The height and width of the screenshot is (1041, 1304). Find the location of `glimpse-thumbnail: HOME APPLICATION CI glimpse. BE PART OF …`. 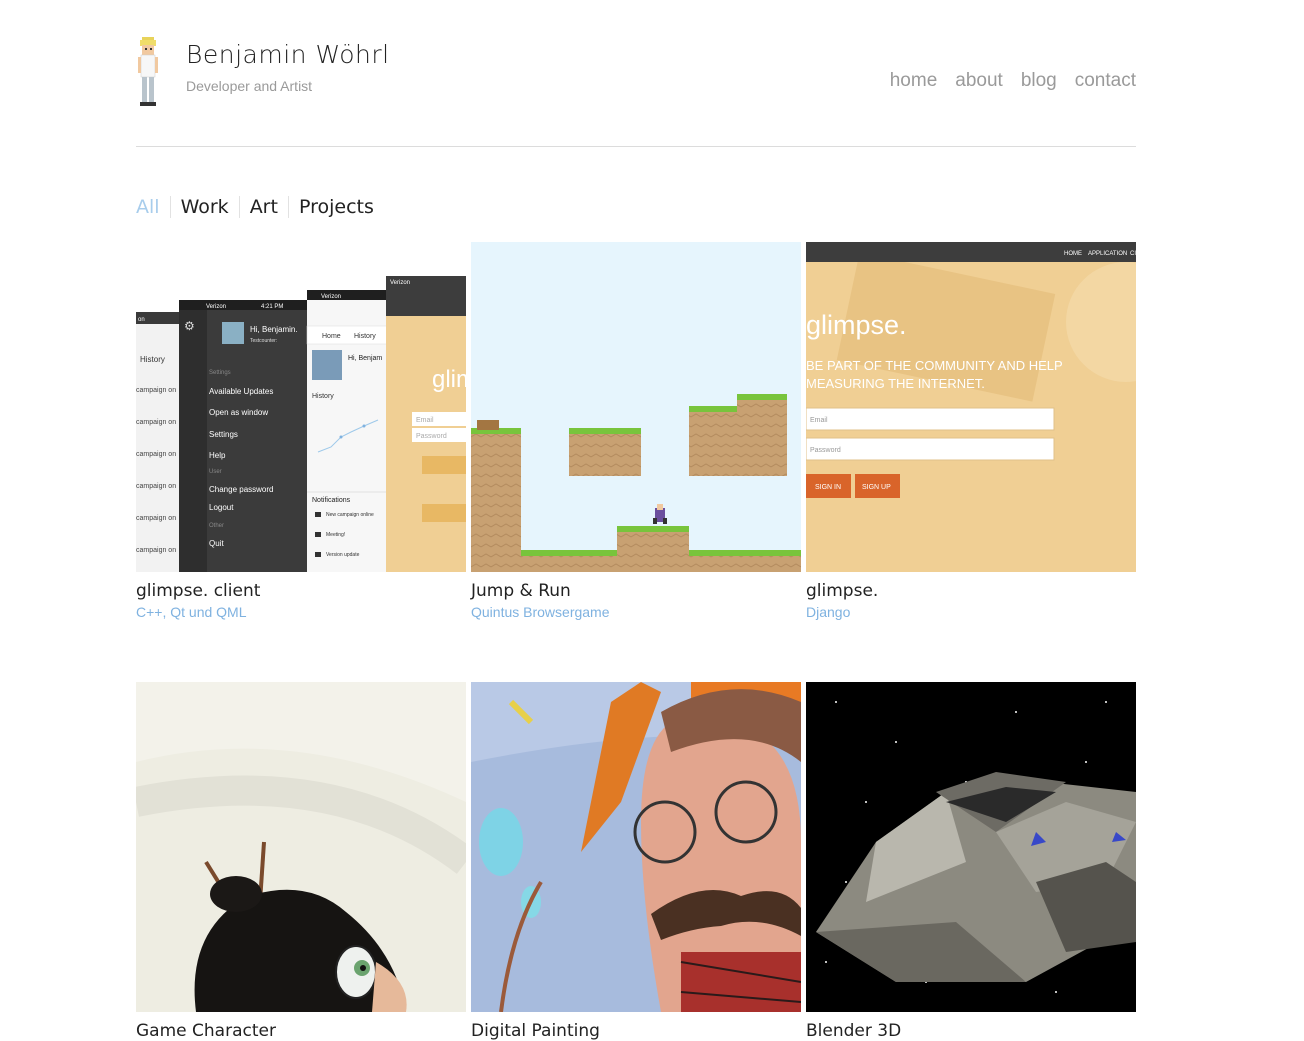

glimpse-thumbnail: HOME APPLICATION CI glimpse. BE PART OF … is located at coordinates (971, 407).